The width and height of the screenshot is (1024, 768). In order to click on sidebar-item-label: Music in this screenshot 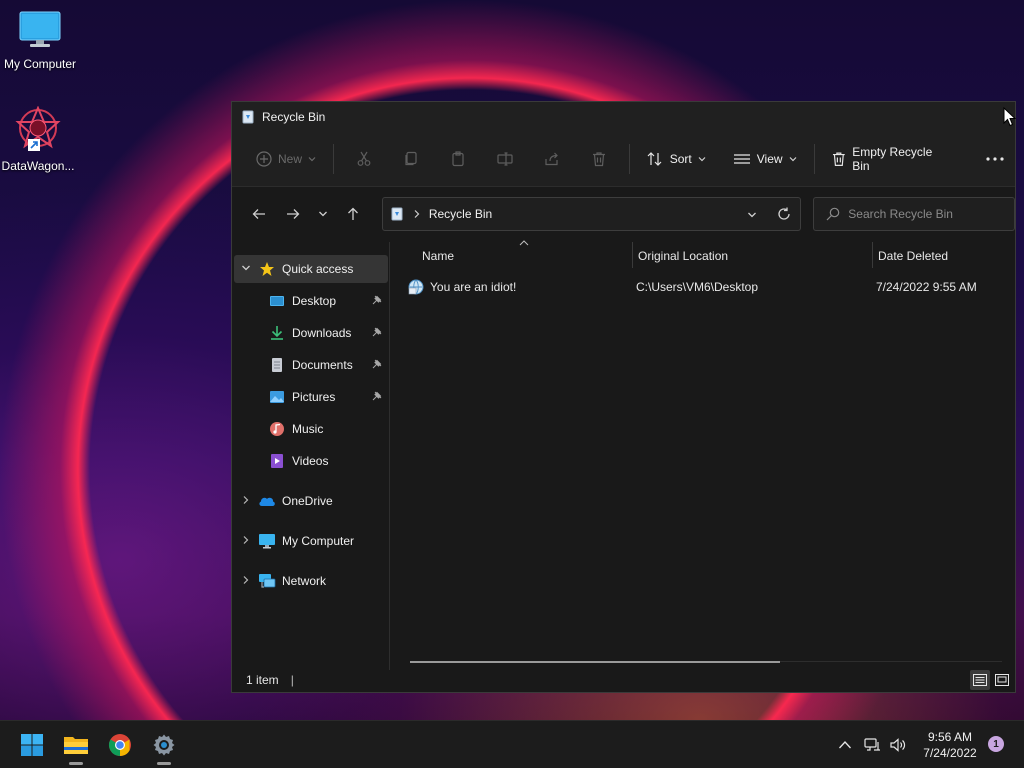, I will do `click(308, 429)`.